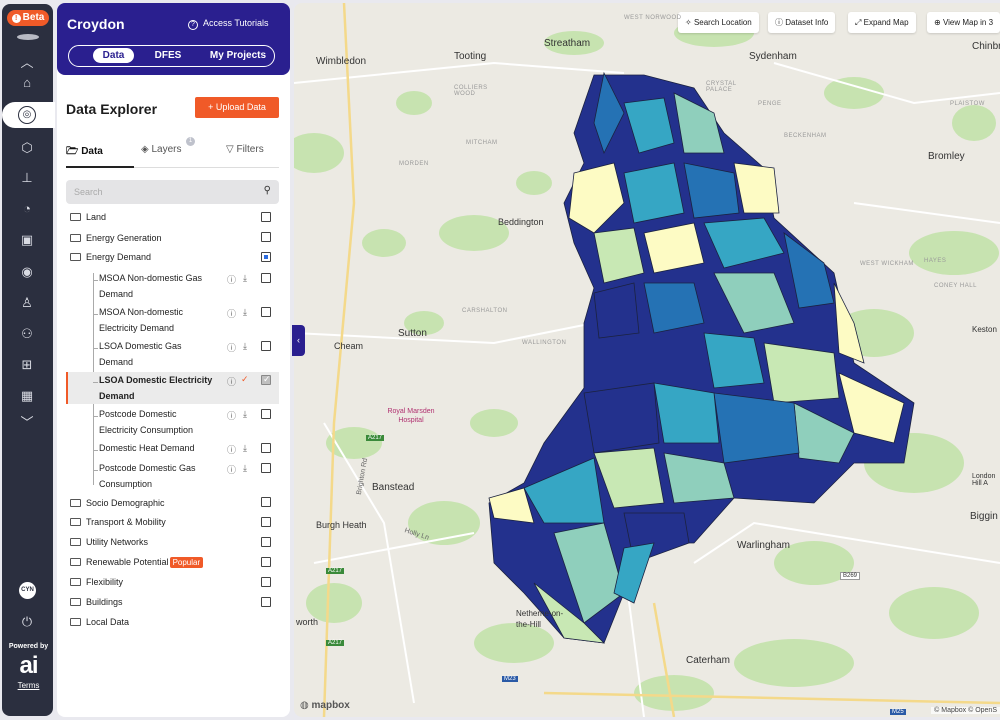 This screenshot has height=720, width=1000. Describe the element at coordinates (96, 582) in the screenshot. I see `tree-folder-flexibility: Flexibility` at that location.